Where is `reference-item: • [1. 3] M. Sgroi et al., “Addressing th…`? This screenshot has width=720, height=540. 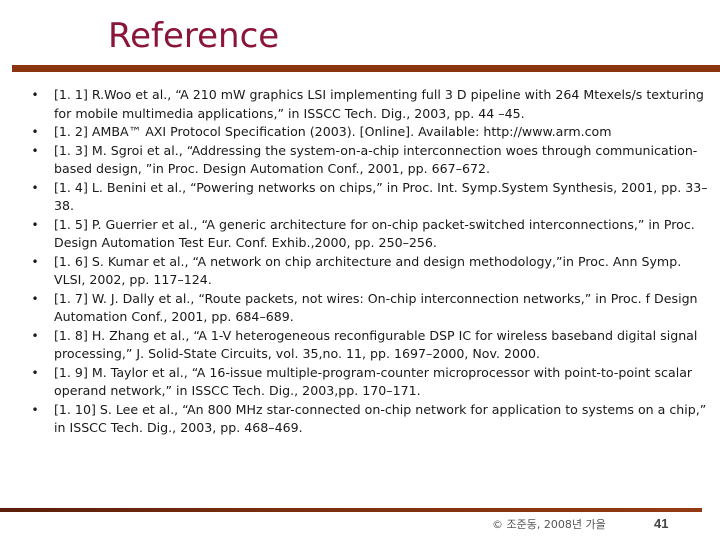 reference-item: • [1. 3] M. Sgroi et al., “Addressing th… is located at coordinates (370, 160).